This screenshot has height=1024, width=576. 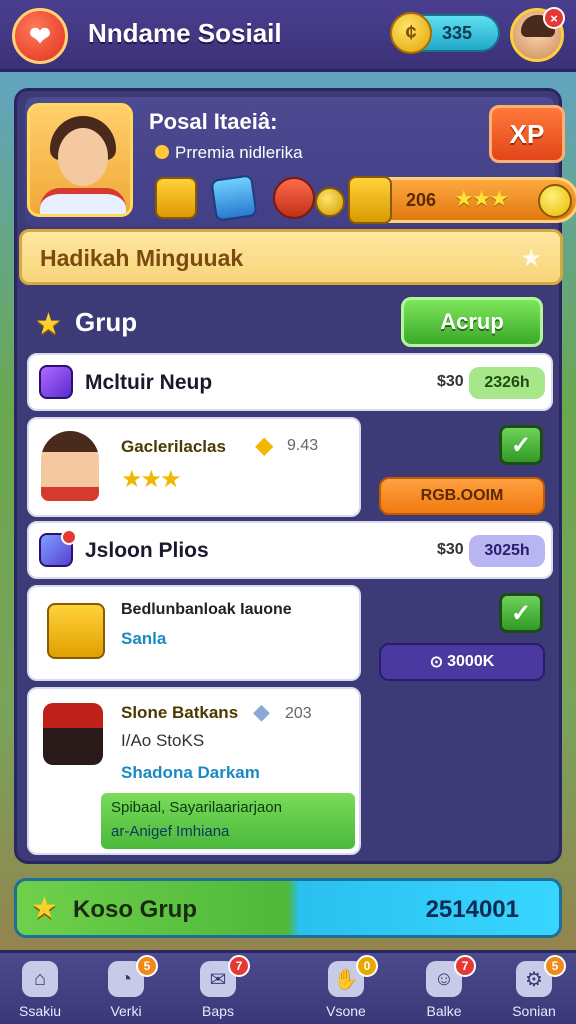 What do you see at coordinates (218, 989) in the screenshot?
I see `nav-item-baps: ✉ 7 Baps` at bounding box center [218, 989].